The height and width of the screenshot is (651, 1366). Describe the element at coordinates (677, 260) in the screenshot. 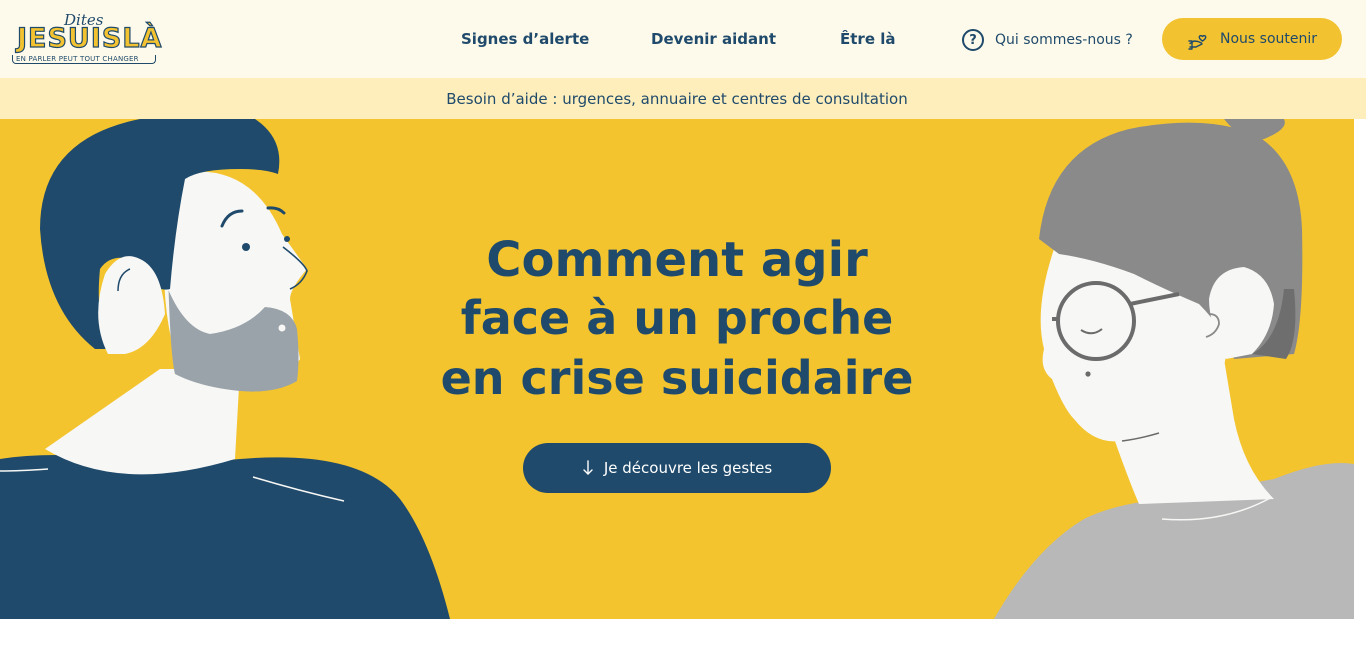

I see `hero-title-strong: Comment agir` at that location.